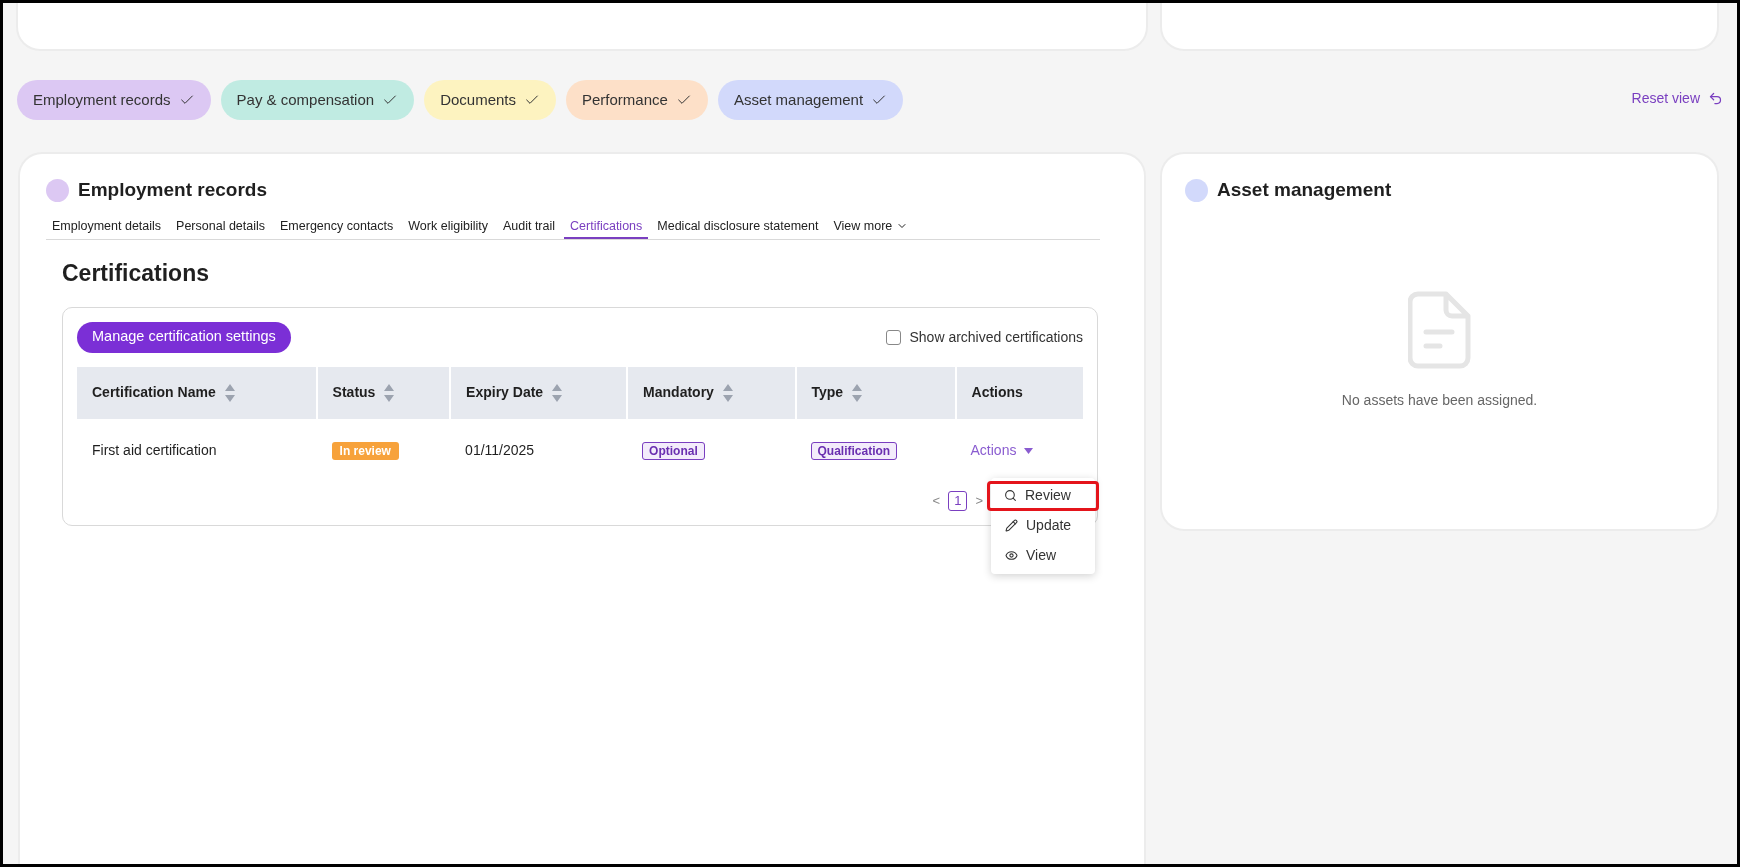  What do you see at coordinates (197, 450) in the screenshot?
I see `table-cell: First aid certification` at bounding box center [197, 450].